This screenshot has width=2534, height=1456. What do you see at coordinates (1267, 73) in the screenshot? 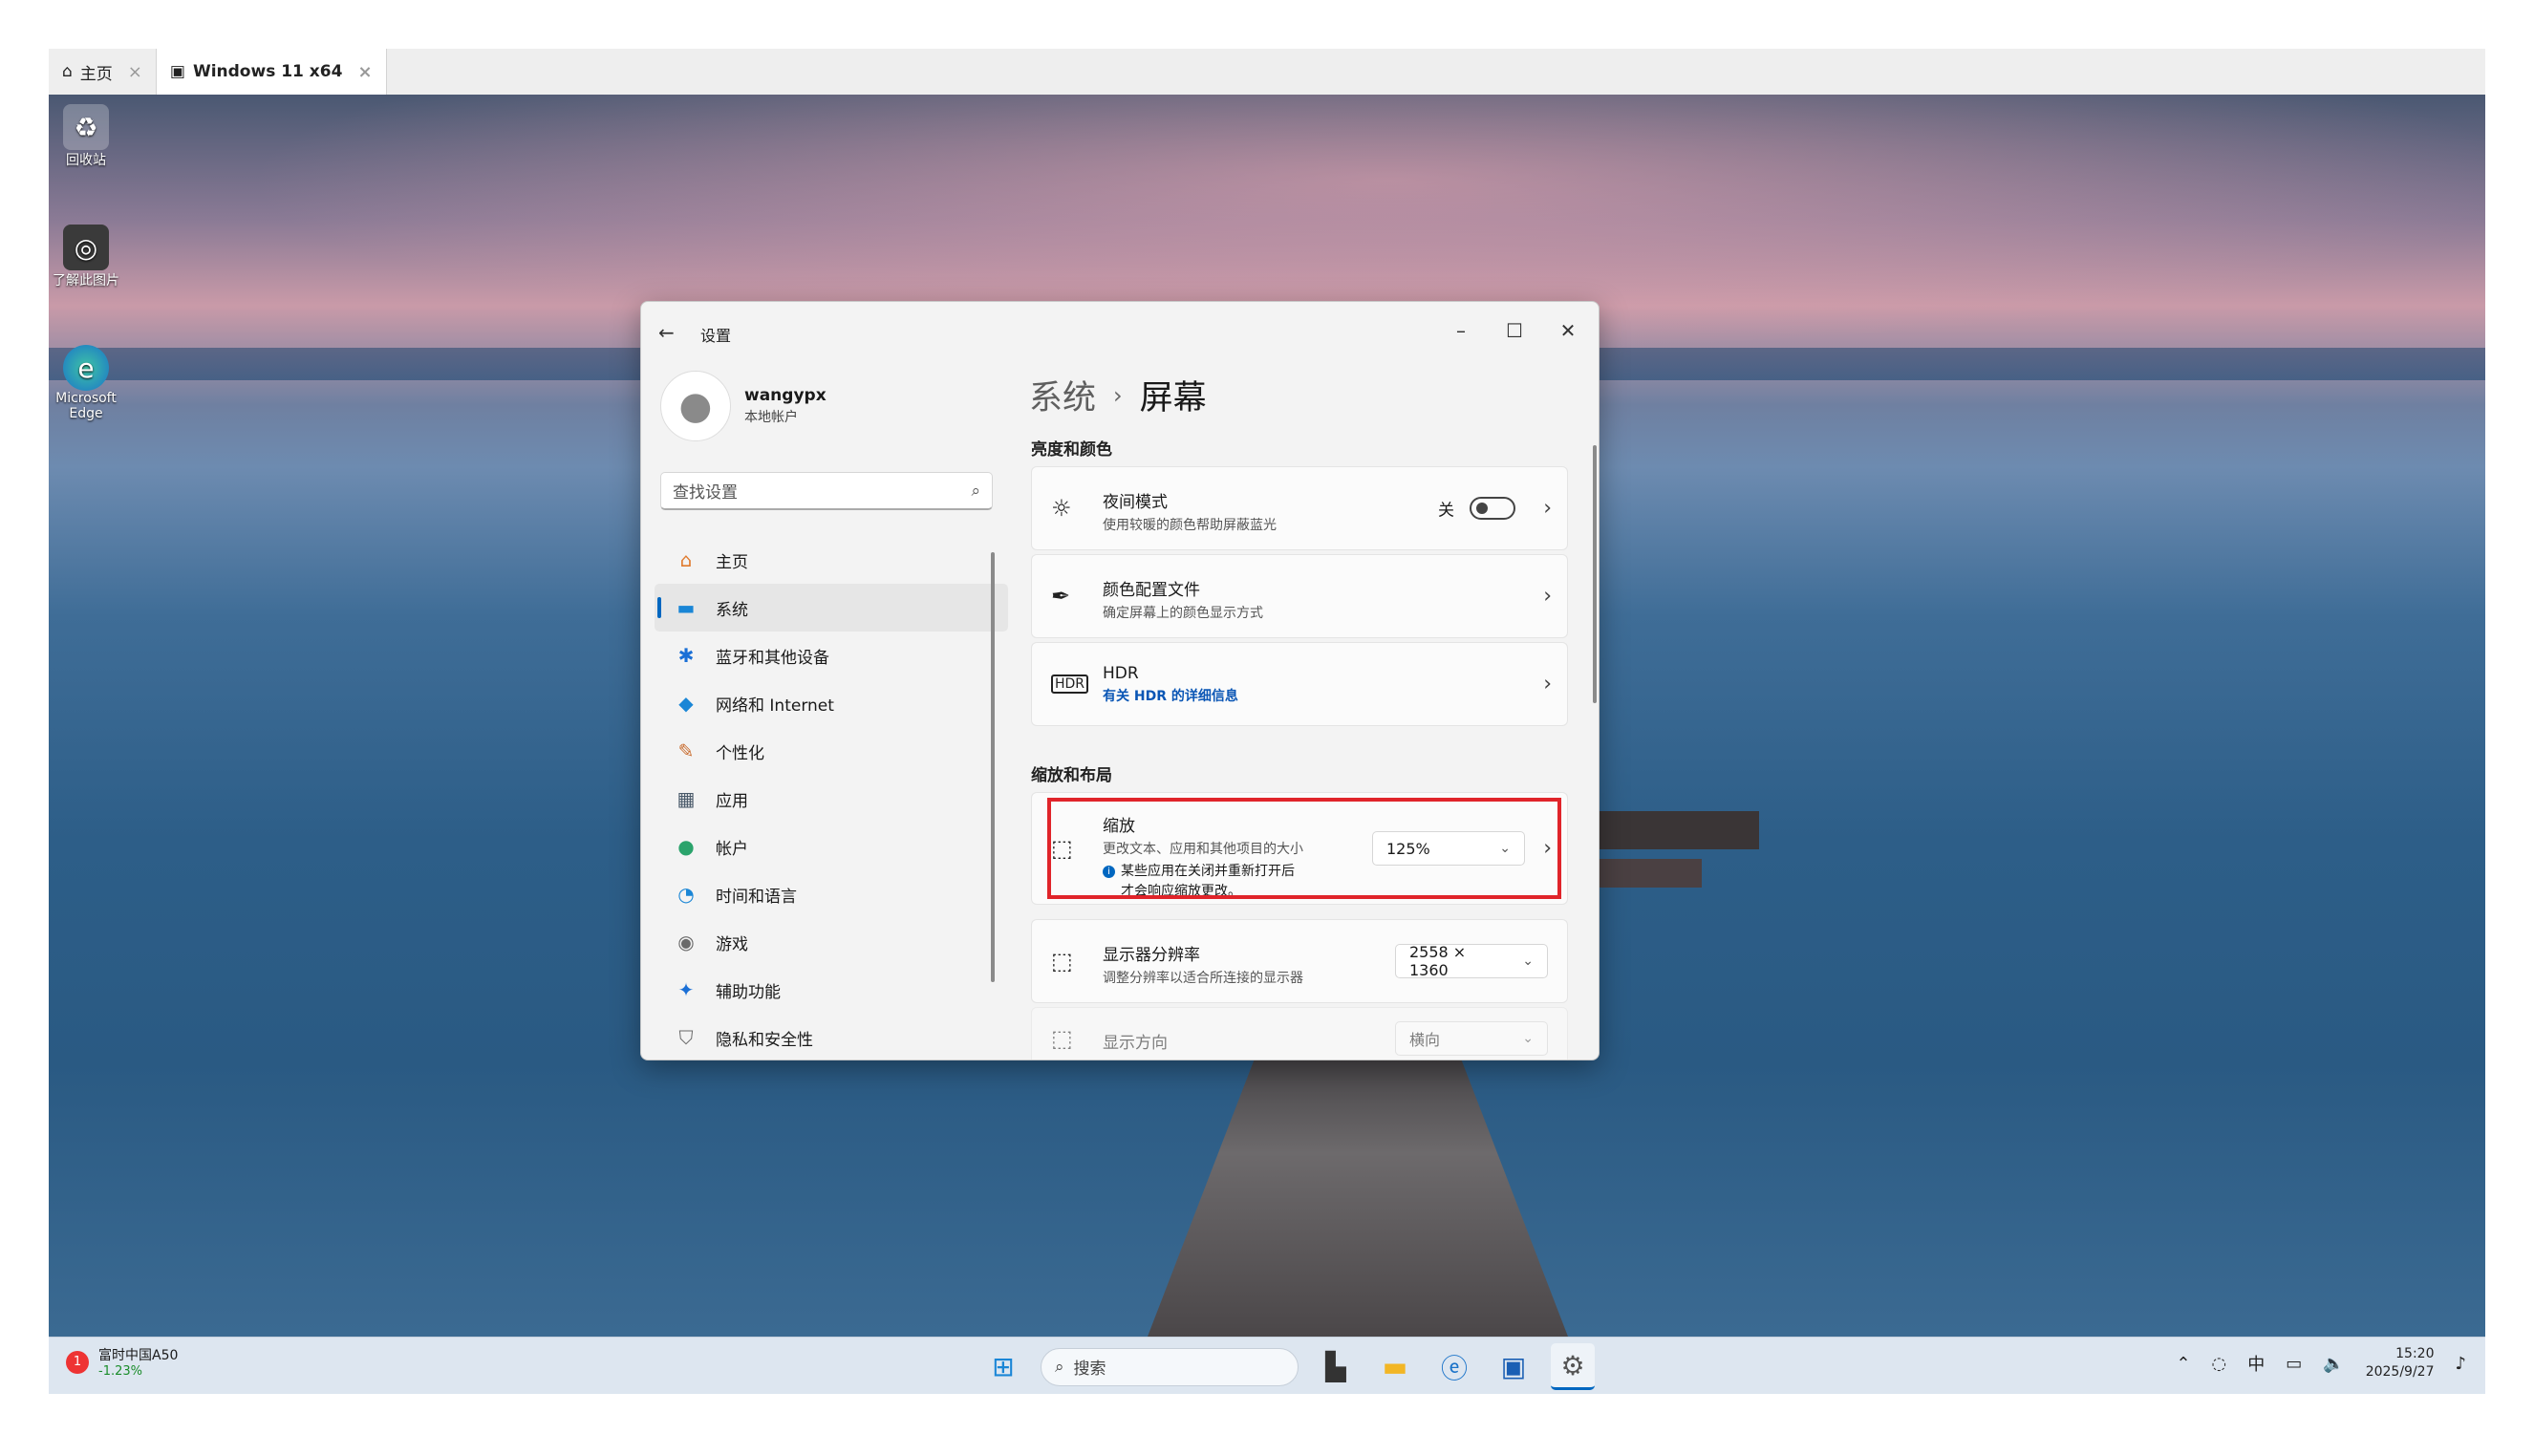
I see `vm-tab-strip: ⌂ 主页 × ▣ Windows 11 x64 ×` at bounding box center [1267, 73].